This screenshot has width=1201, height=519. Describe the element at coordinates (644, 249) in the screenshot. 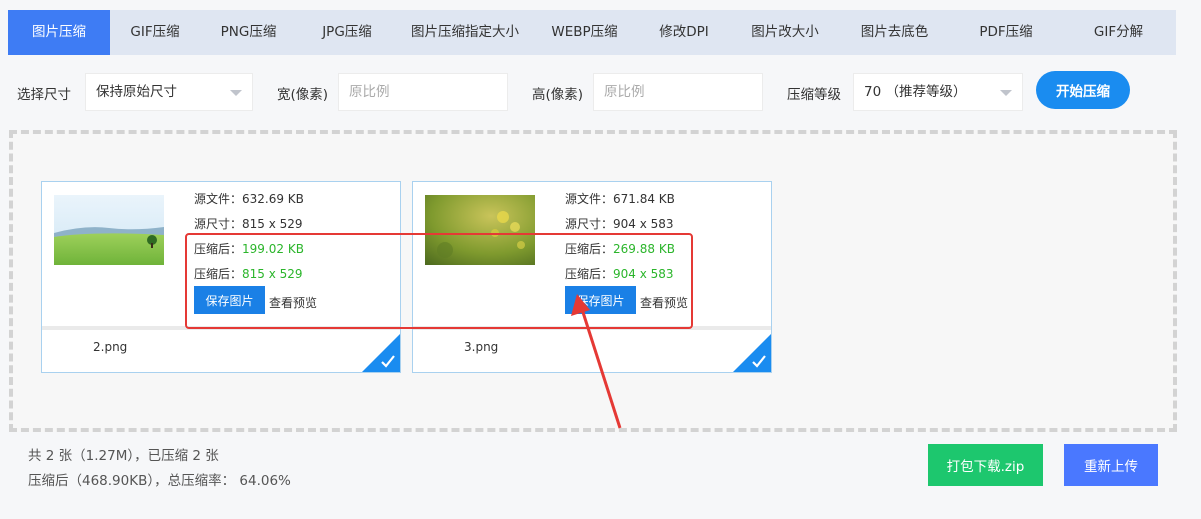

I see `compressed-value: 269.88 KB` at that location.